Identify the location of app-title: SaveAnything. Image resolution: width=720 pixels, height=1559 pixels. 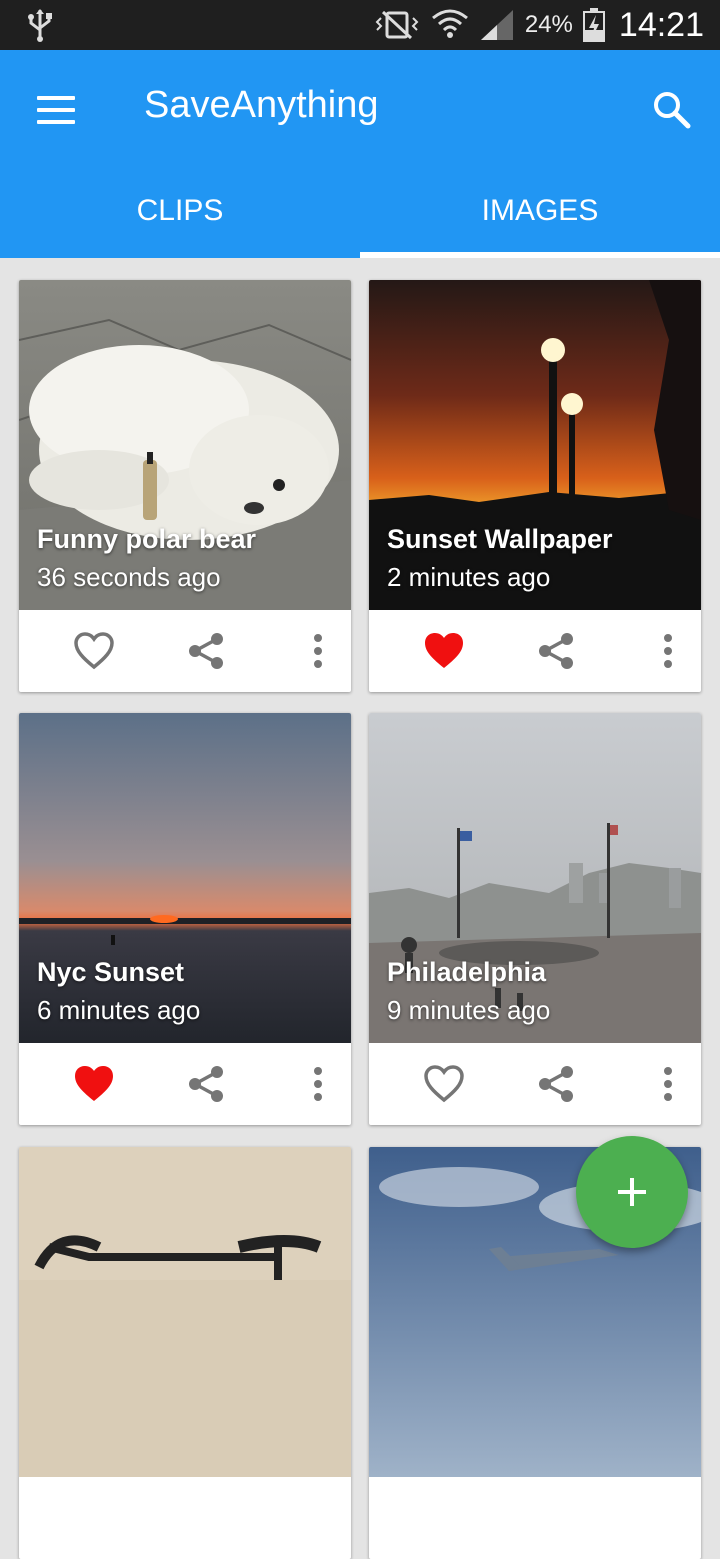
(261, 105).